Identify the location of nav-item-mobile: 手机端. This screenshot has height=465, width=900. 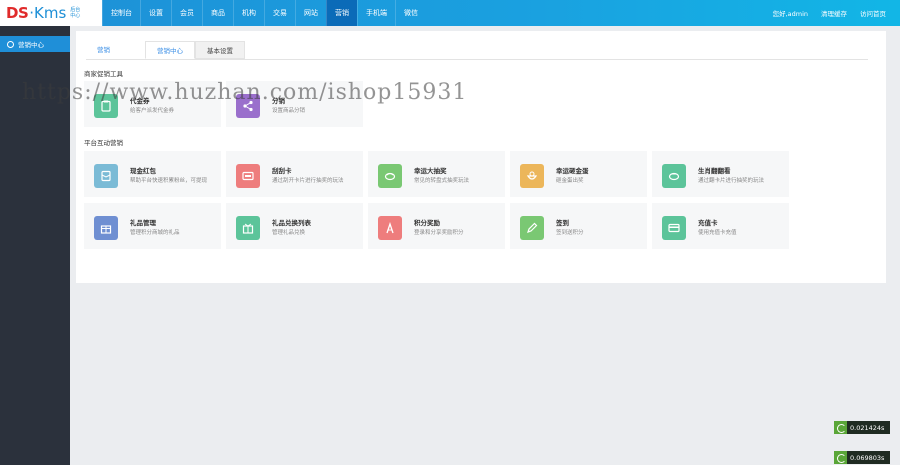
(376, 13).